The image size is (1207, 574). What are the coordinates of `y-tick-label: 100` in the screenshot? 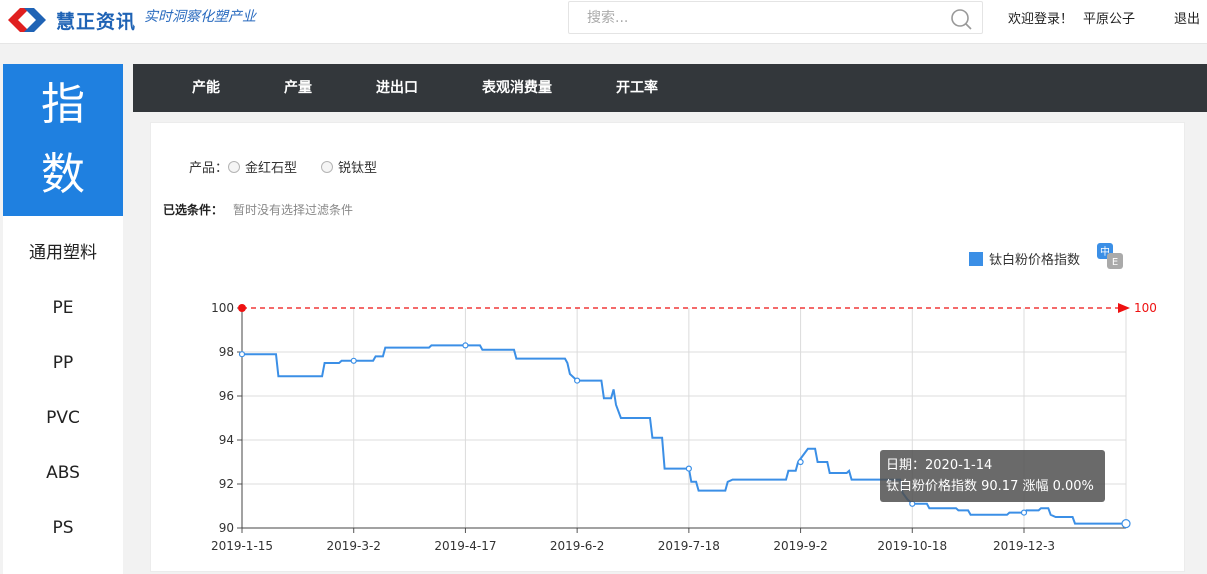 It's located at (222, 308).